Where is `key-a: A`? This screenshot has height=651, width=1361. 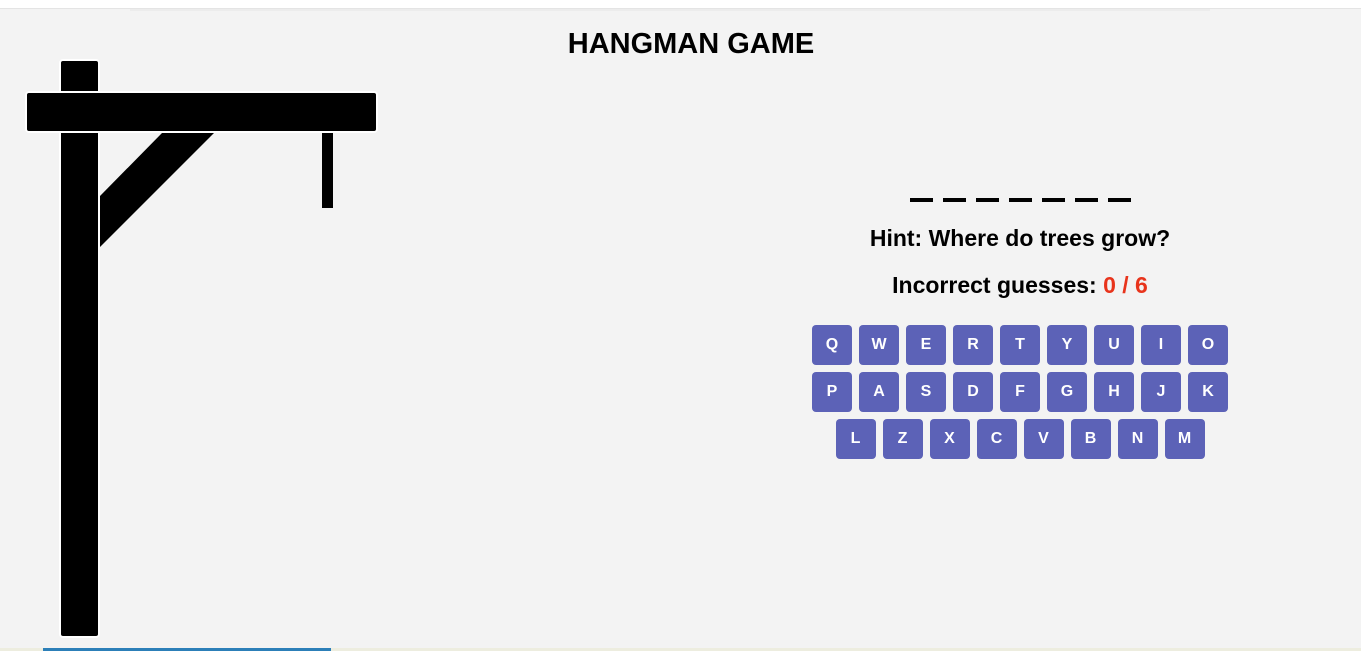
key-a: A is located at coordinates (879, 392).